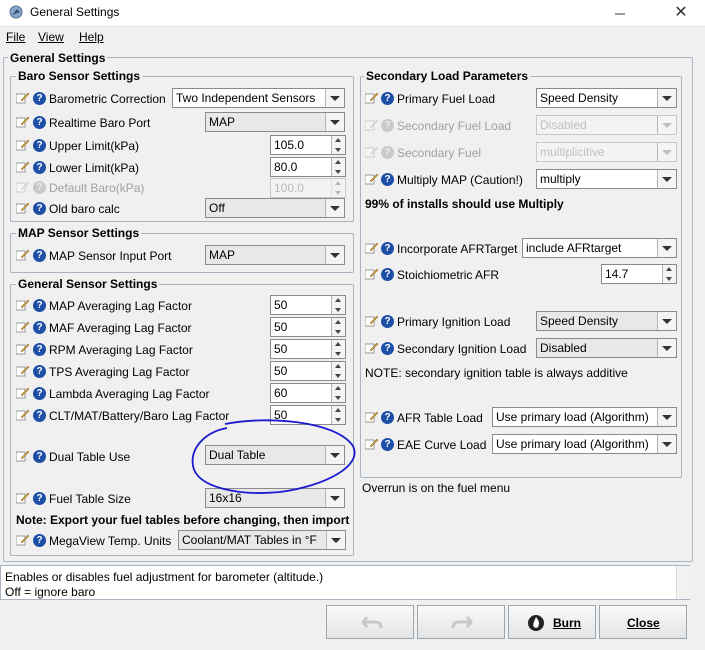 The width and height of the screenshot is (705, 650). What do you see at coordinates (275, 208) in the screenshot?
I see `old-baro-calc-select: Off` at bounding box center [275, 208].